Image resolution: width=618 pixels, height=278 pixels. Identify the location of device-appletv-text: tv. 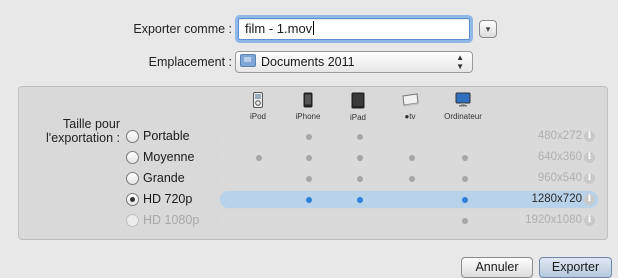
(412, 116).